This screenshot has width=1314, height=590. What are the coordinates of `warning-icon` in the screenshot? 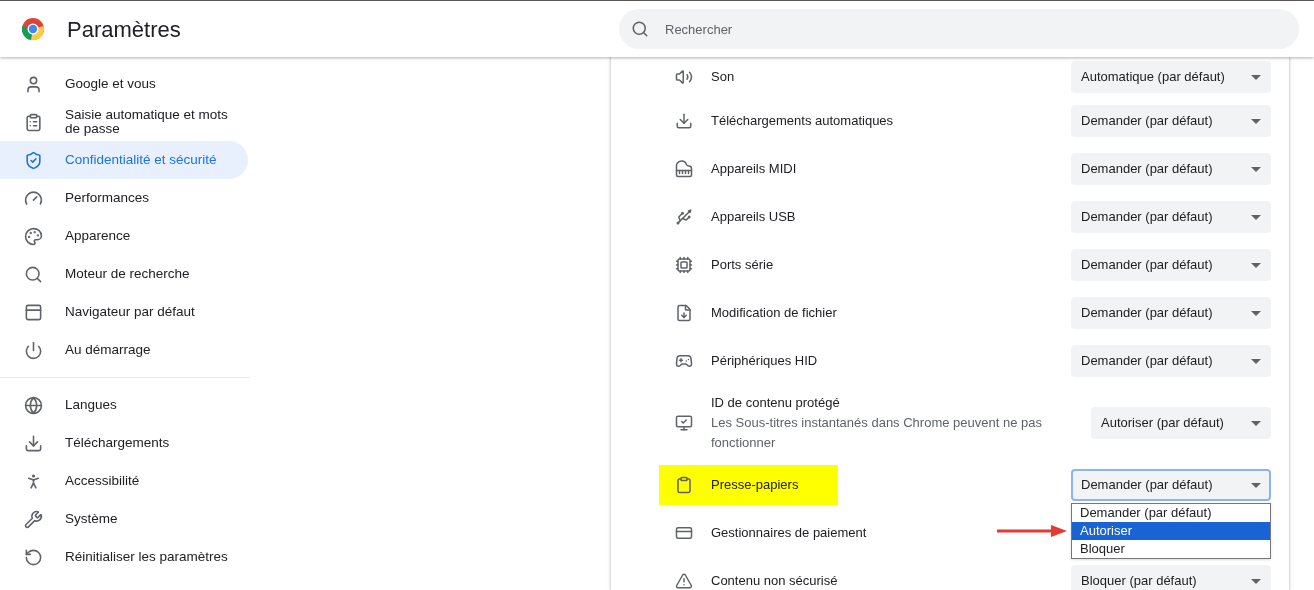 It's located at (684, 581).